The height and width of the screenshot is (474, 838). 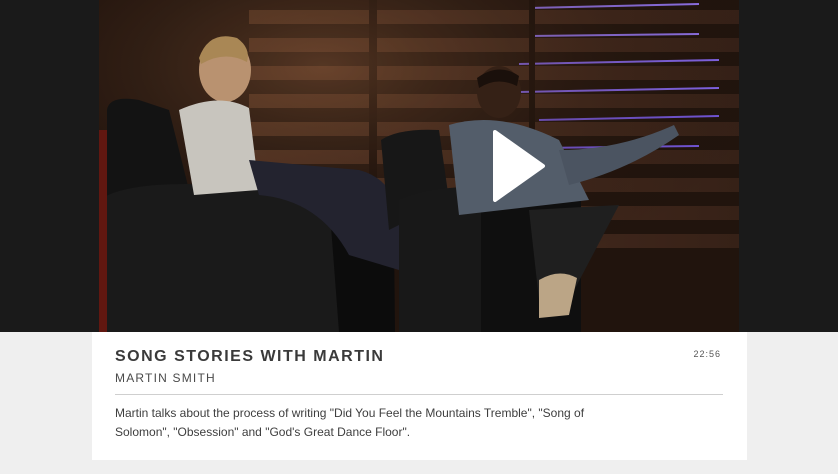 I want to click on divider, so click(x=419, y=394).